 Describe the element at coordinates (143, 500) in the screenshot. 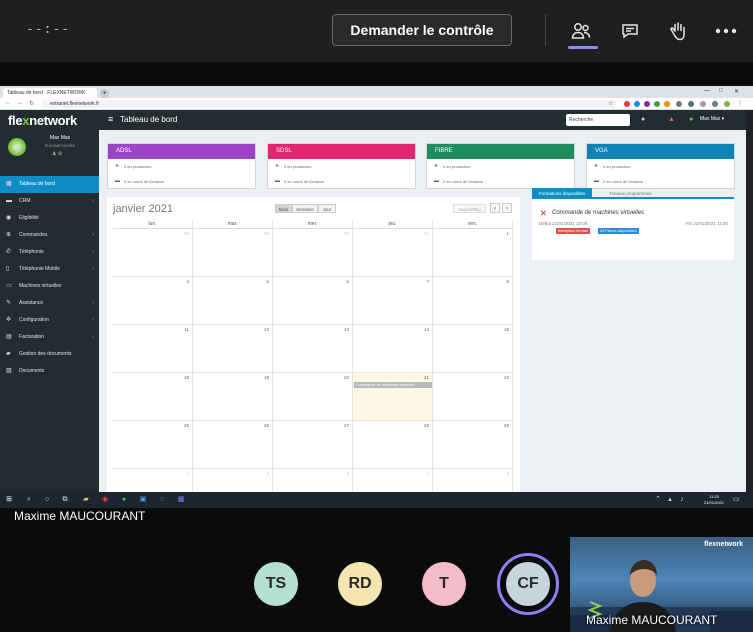

I see `outlook-icon: ▣` at that location.